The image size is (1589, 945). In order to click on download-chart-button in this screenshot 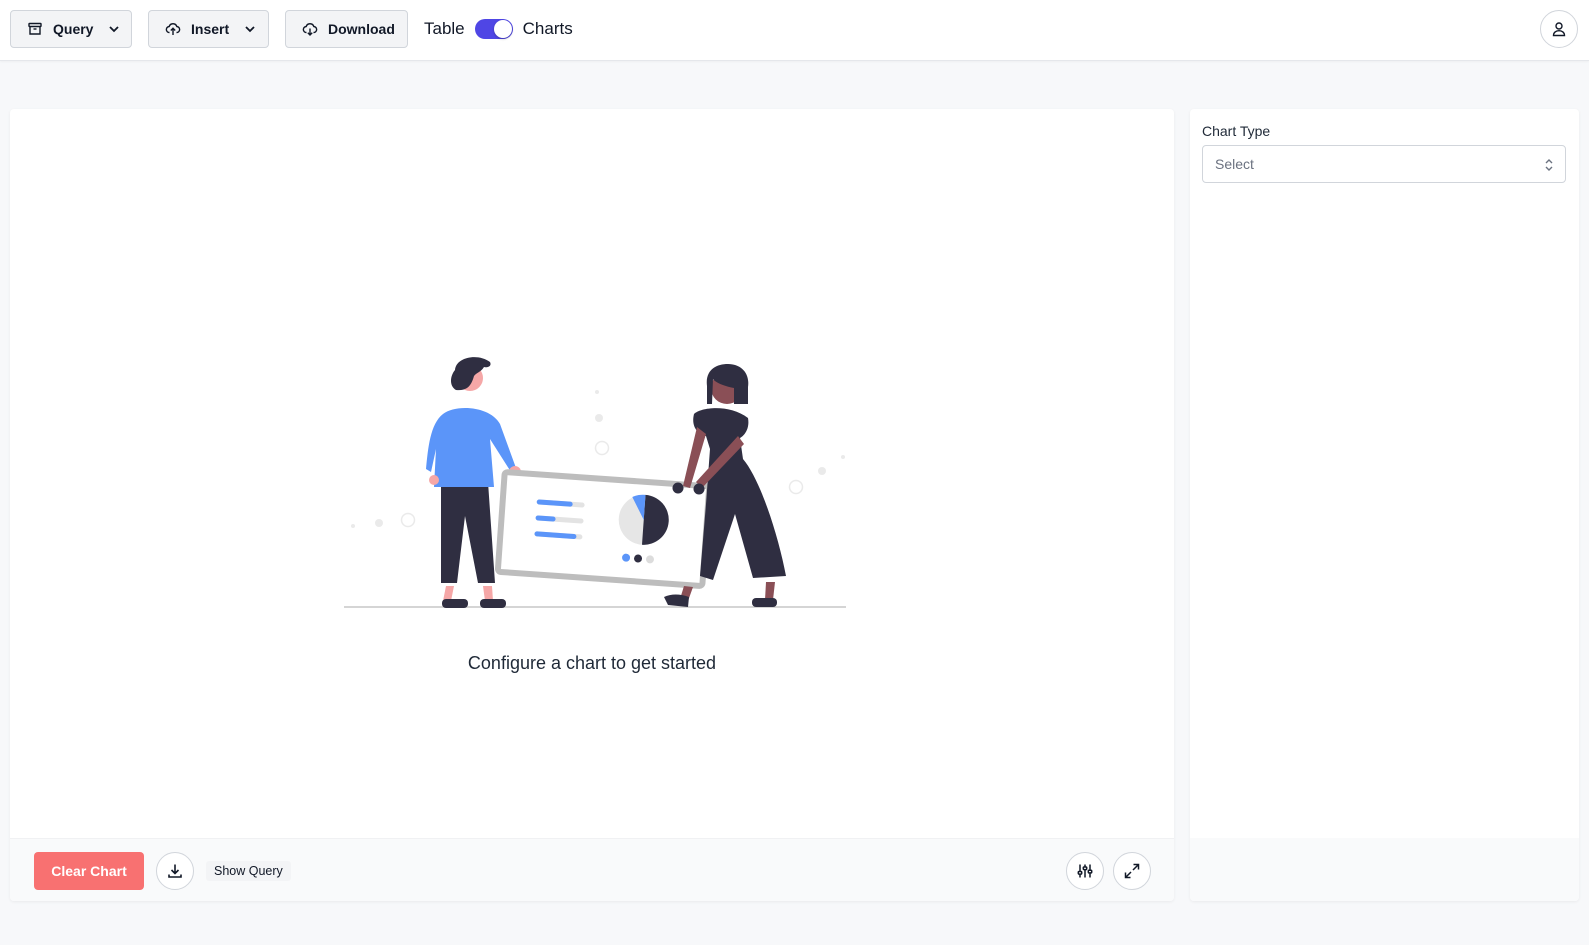, I will do `click(175, 871)`.